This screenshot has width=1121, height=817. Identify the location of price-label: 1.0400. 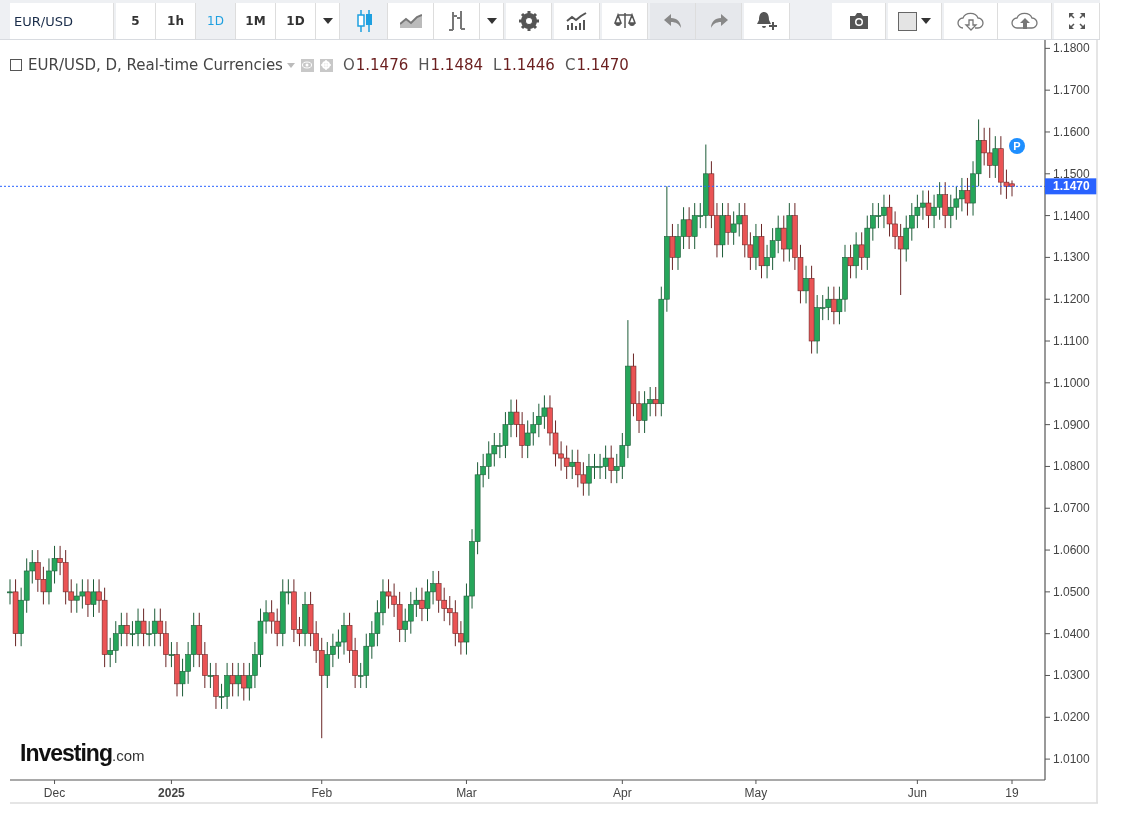
(1071, 633).